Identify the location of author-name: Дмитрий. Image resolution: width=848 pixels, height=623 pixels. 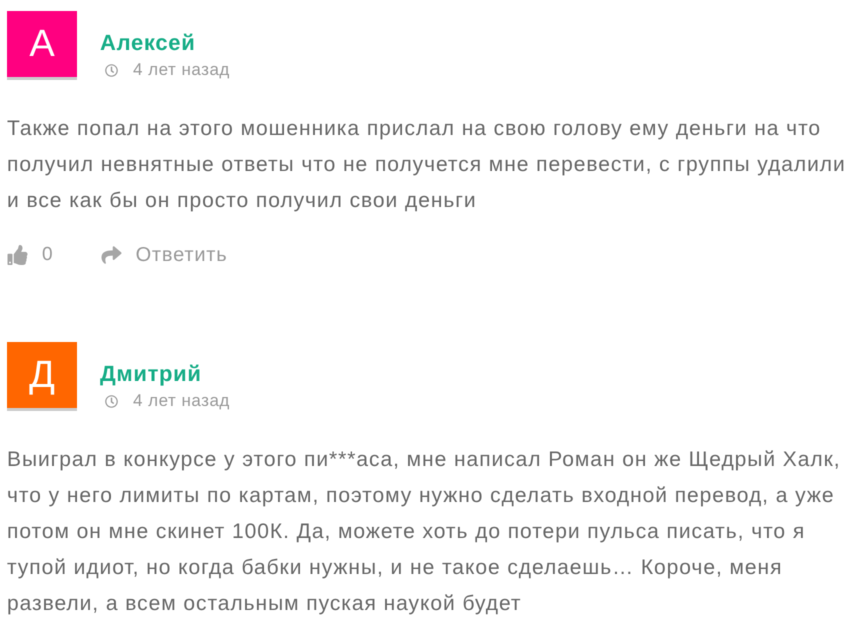
(151, 374).